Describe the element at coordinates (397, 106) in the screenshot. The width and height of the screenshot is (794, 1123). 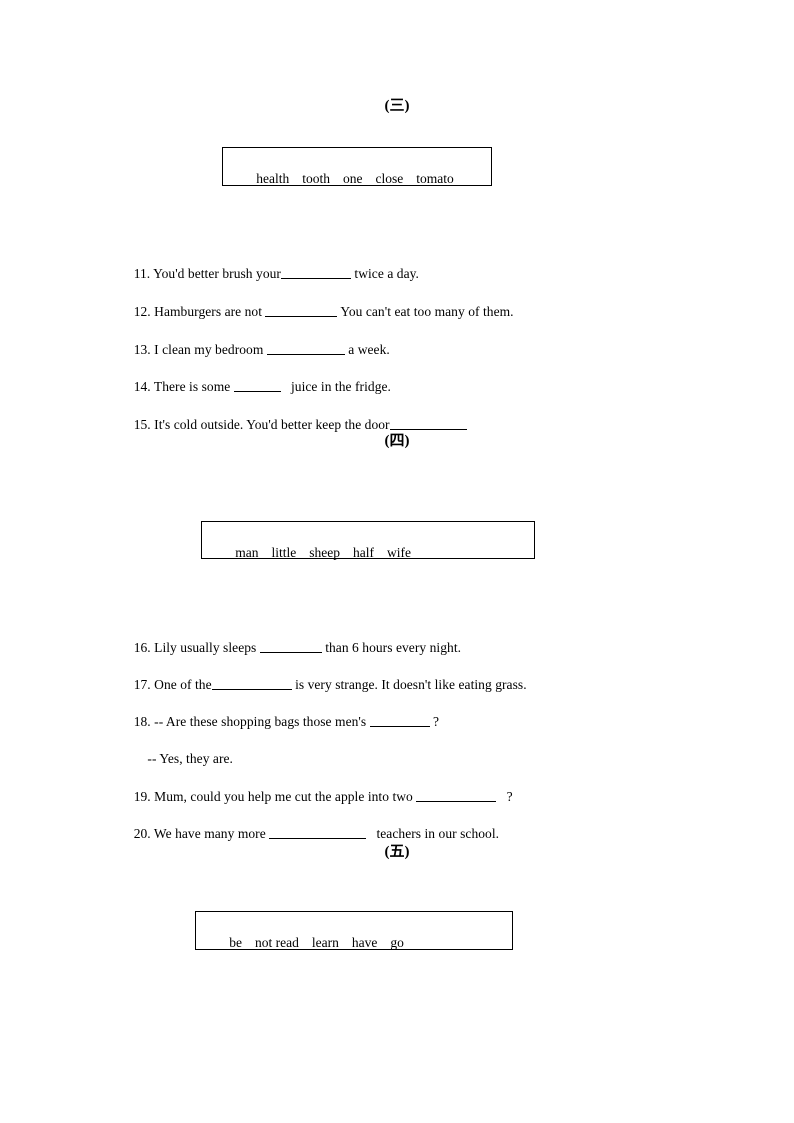
I see `section-header-3: (三)` at that location.